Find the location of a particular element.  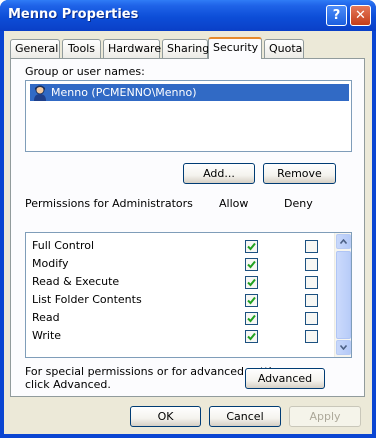

tab-sharing: Sharing is located at coordinates (185, 48).